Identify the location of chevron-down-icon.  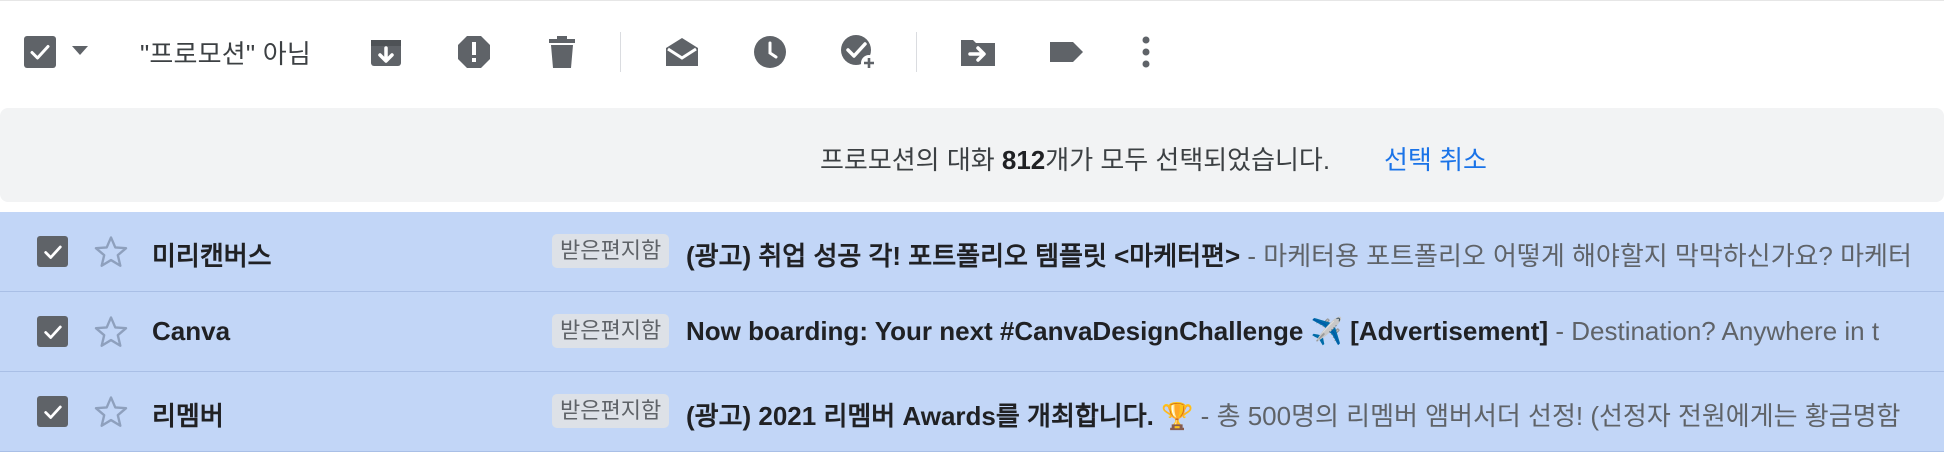
(80, 50).